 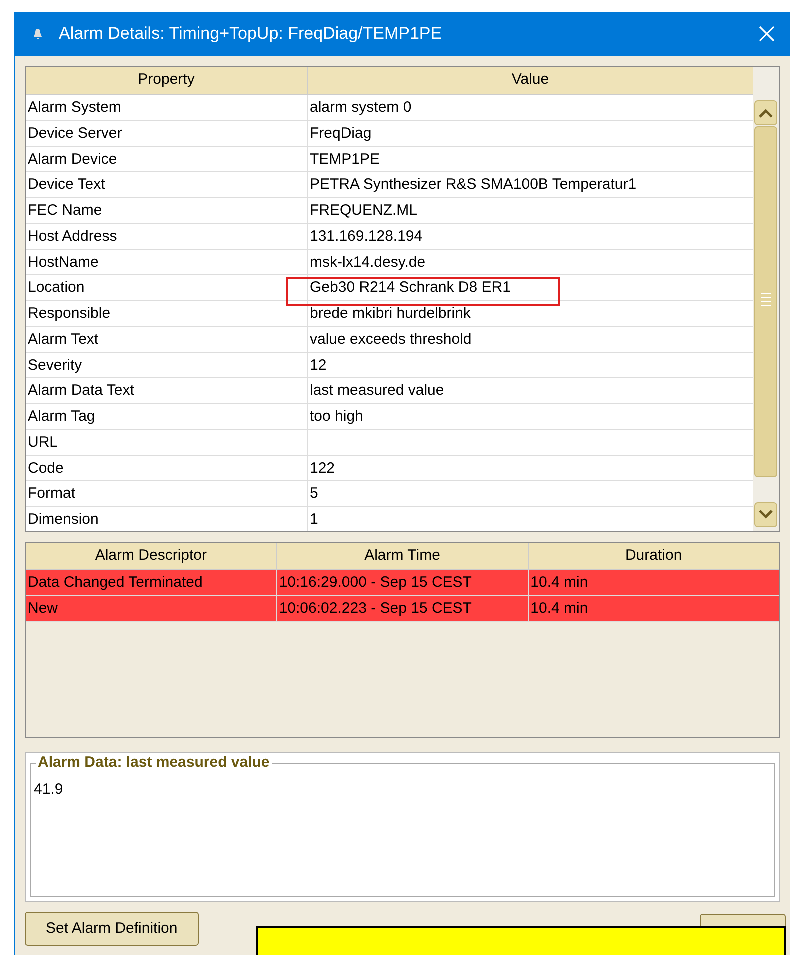 I want to click on table-cell: Severity, so click(x=167, y=365).